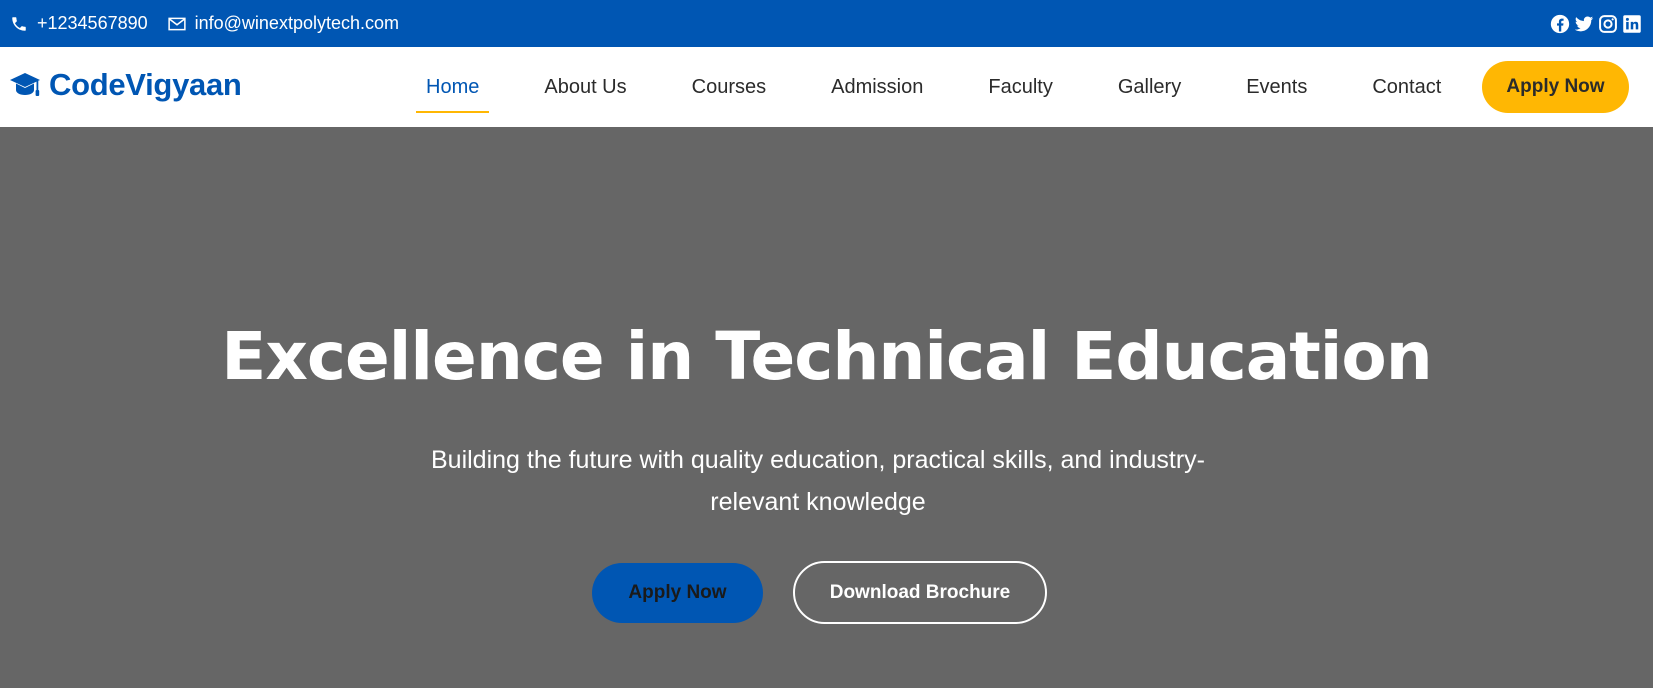 The image size is (1653, 688). Describe the element at coordinates (920, 592) in the screenshot. I see `download-brochure-button: Download Brochure` at that location.